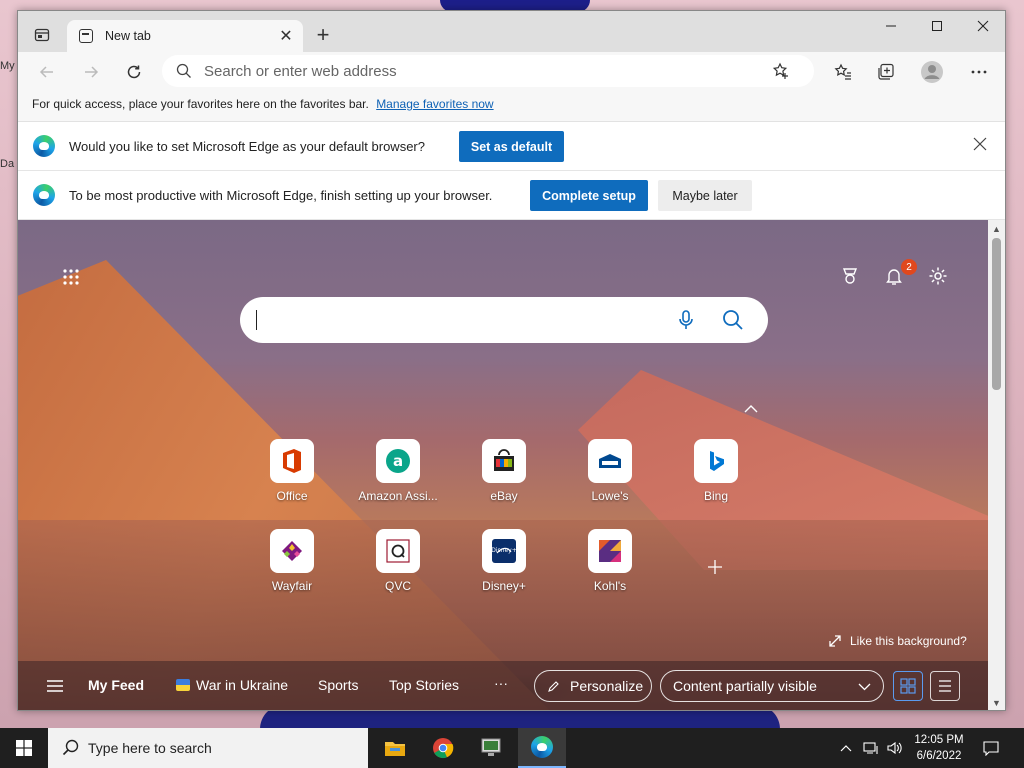  Describe the element at coordinates (937, 26) in the screenshot. I see `maximize-button` at that location.